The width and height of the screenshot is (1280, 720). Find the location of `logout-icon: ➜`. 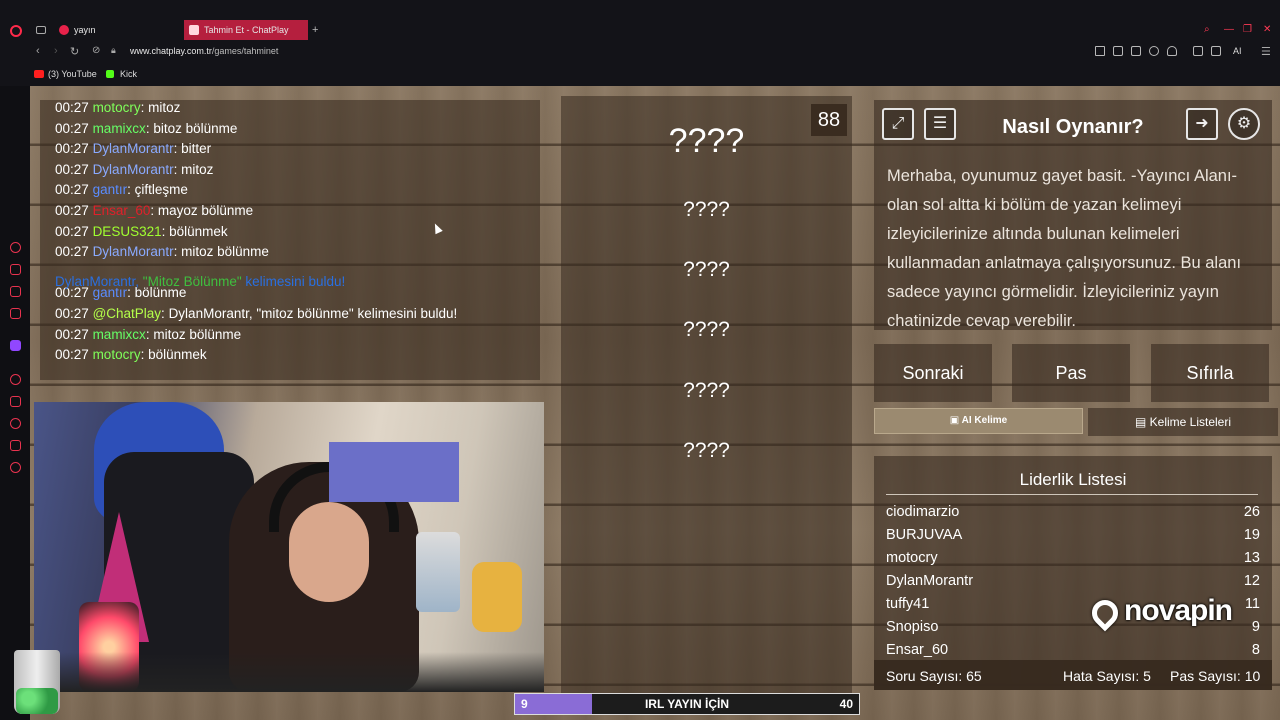

logout-icon: ➜ is located at coordinates (1202, 124).